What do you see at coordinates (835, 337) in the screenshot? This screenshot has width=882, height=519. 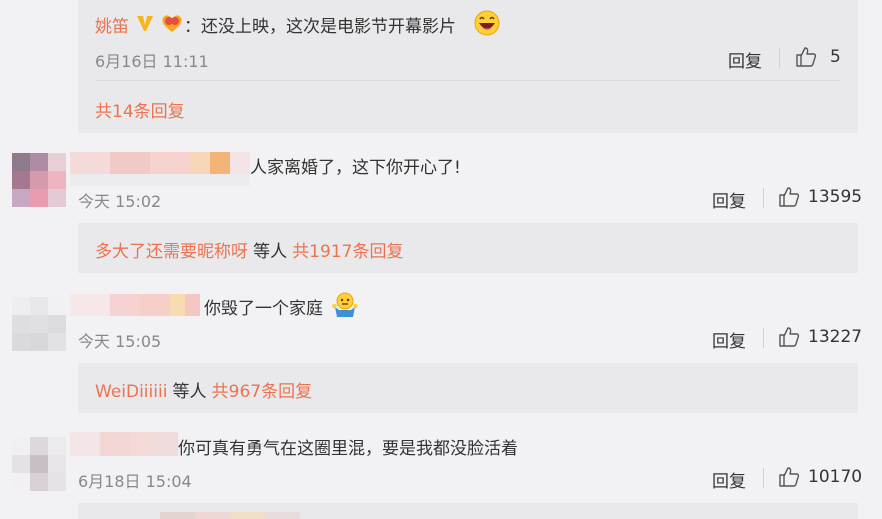 I see `like-count: 13227` at bounding box center [835, 337].